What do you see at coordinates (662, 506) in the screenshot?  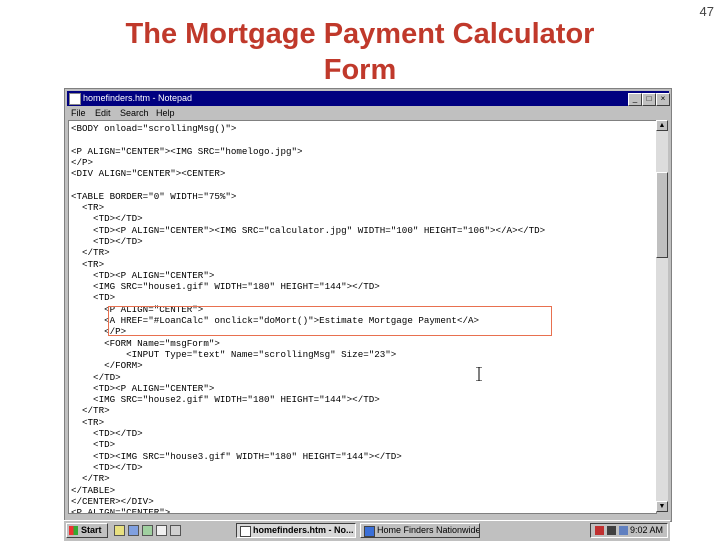 I see `scroll-down-arrow-icon: ▼` at bounding box center [662, 506].